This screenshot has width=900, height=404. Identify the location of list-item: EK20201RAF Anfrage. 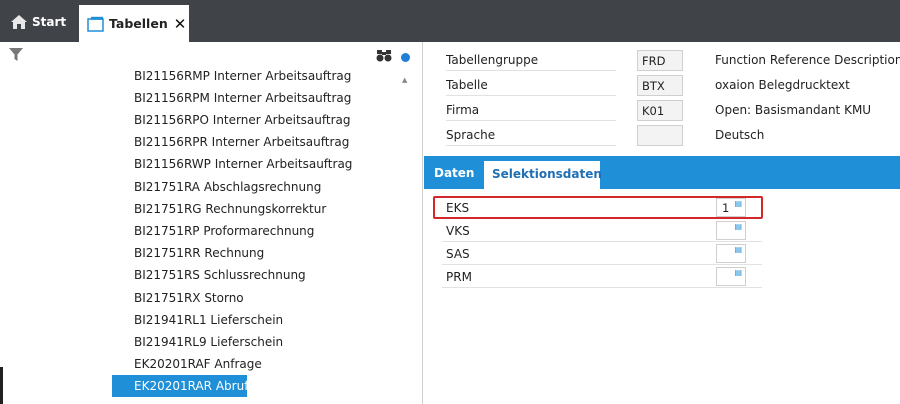
(198, 364).